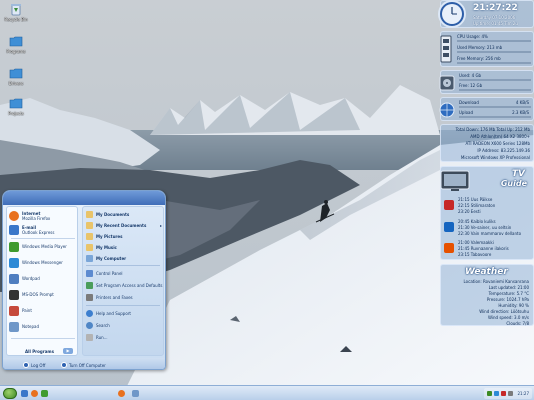 This screenshot has height=400, width=534. What do you see at coordinates (10, 393) in the screenshot?
I see `start-button` at bounding box center [10, 393].